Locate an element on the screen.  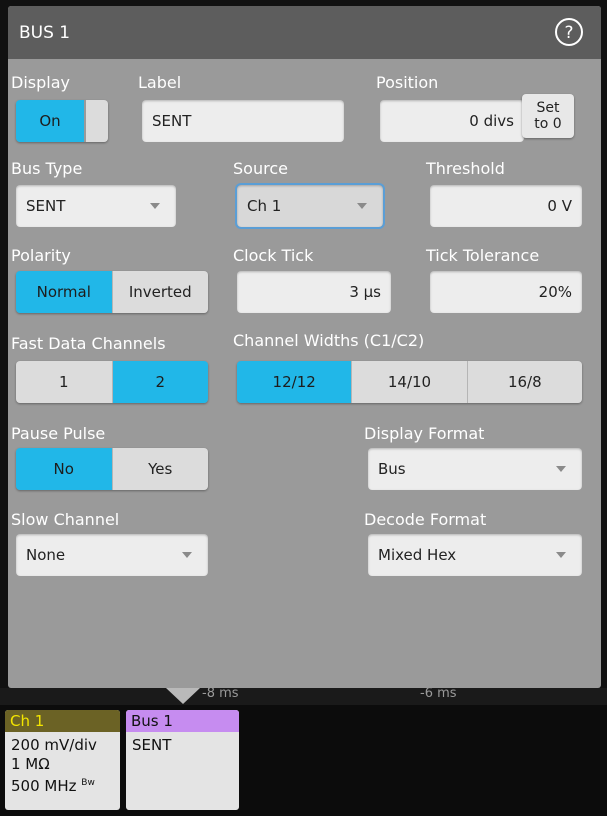
position-input: 0 divs is located at coordinates (452, 121).